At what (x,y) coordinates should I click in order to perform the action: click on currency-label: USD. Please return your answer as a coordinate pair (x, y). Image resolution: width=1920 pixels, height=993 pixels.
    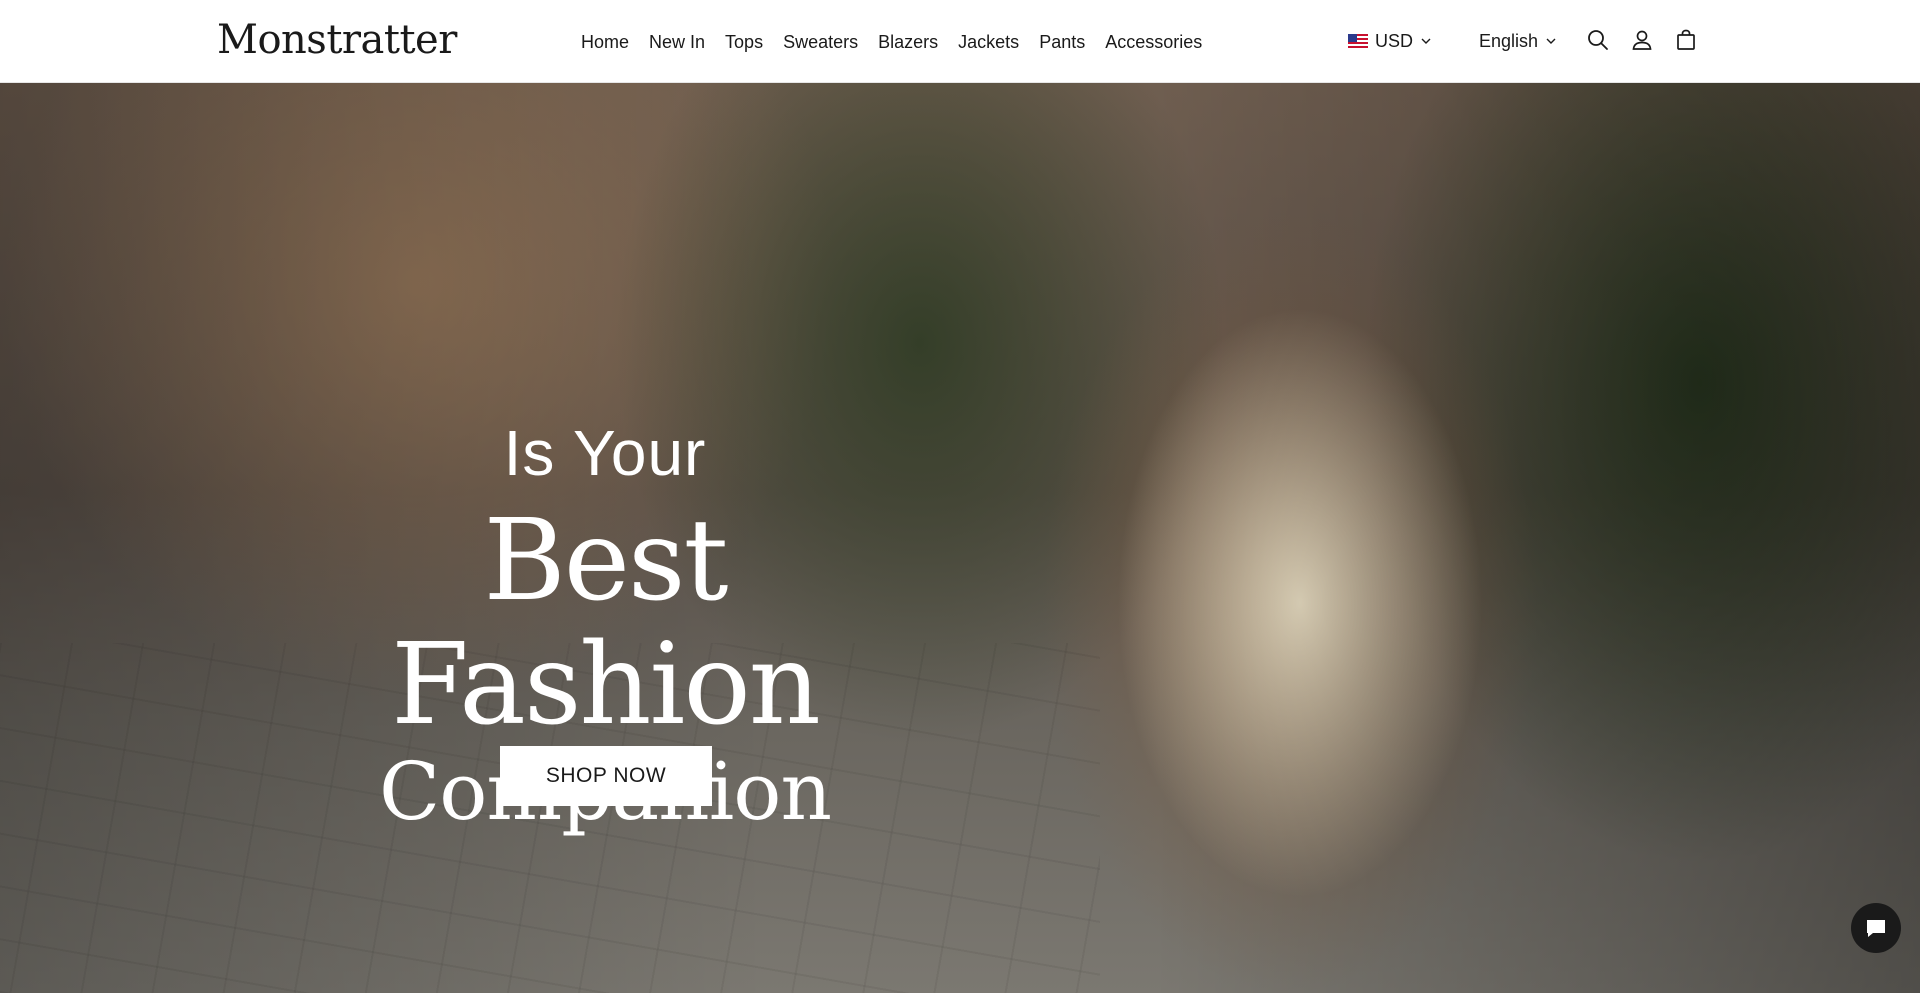
    Looking at the image, I should click on (1394, 40).